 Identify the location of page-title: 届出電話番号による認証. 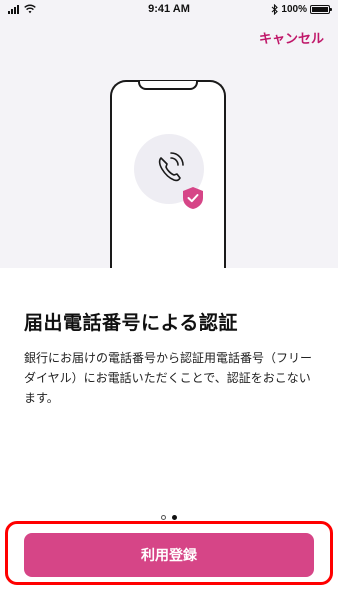
(131, 323).